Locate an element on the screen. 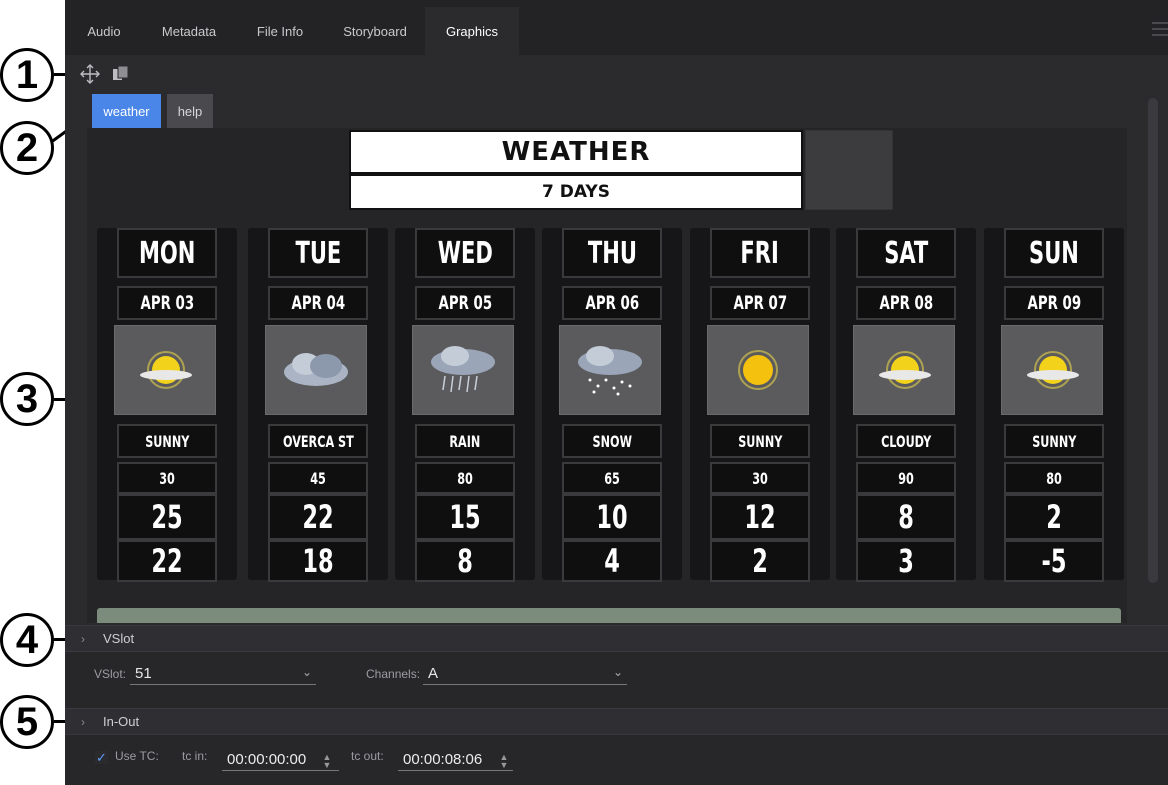 Image resolution: width=1168 pixels, height=785 pixels. day-value-3-text: 22 is located at coordinates (167, 561).